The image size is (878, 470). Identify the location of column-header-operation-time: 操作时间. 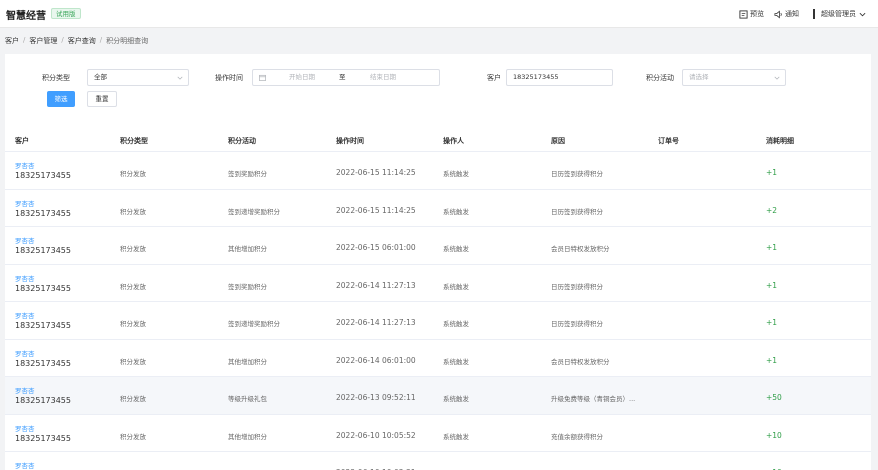
(350, 141).